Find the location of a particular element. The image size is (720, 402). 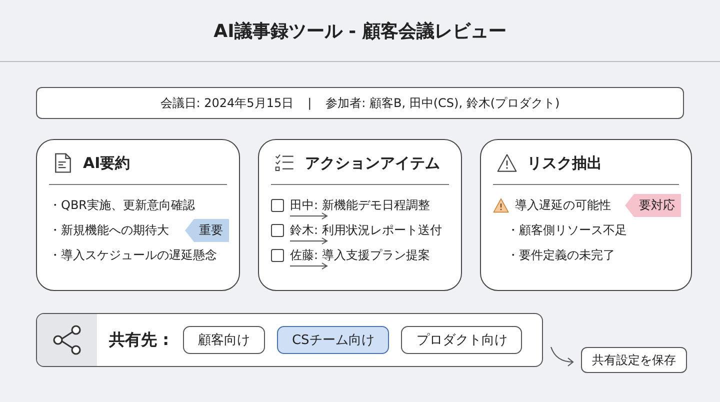

item-text: ・新規機能への期待大 is located at coordinates (109, 230).